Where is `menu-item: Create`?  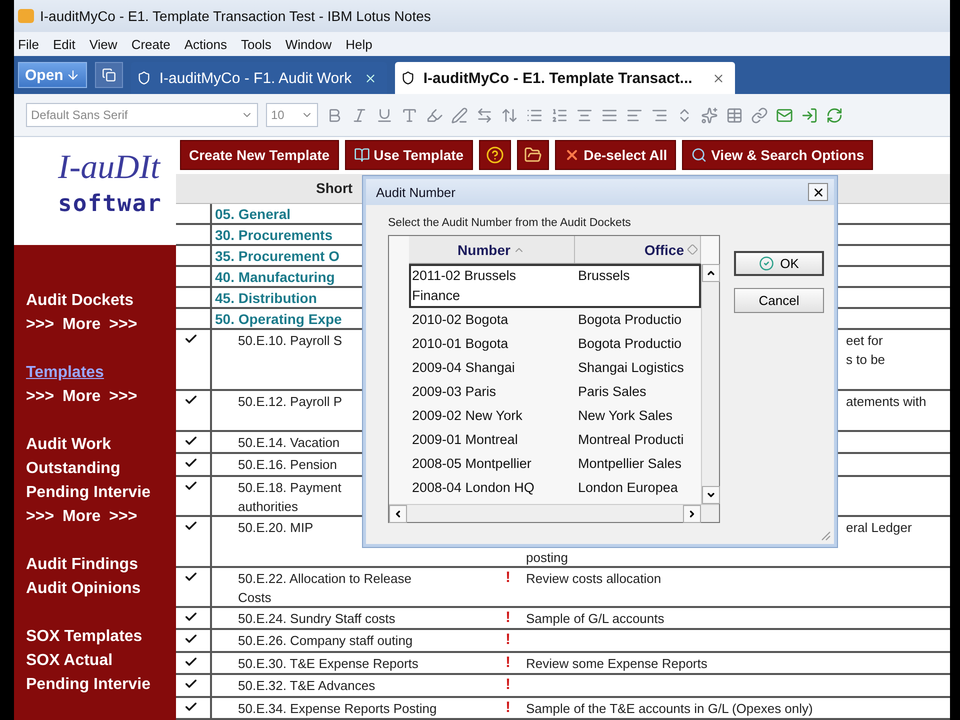
menu-item: Create is located at coordinates (150, 44).